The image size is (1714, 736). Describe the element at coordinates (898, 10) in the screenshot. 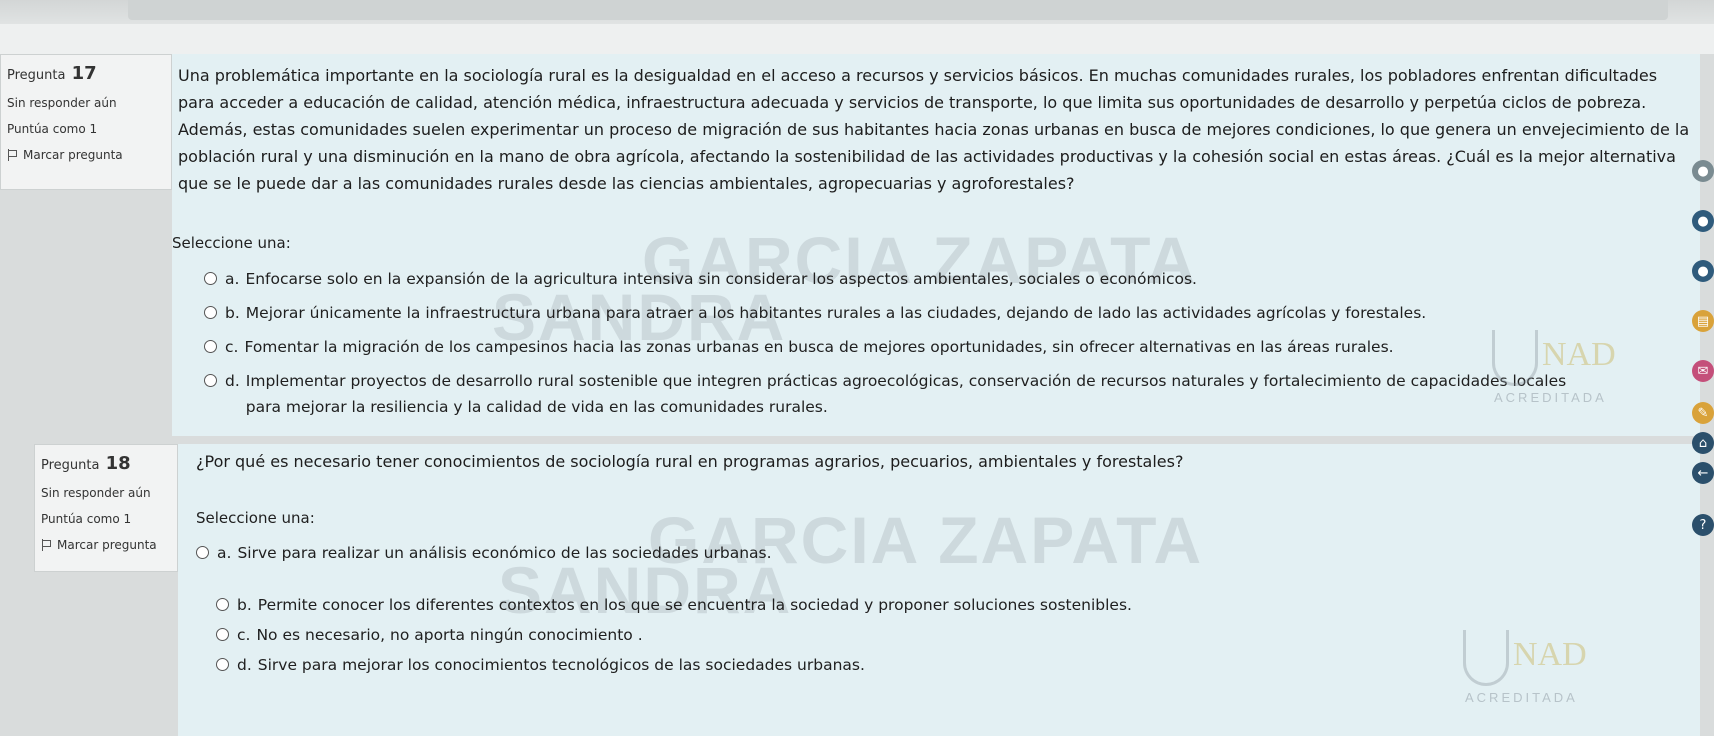

I see `top-bar-inner` at that location.